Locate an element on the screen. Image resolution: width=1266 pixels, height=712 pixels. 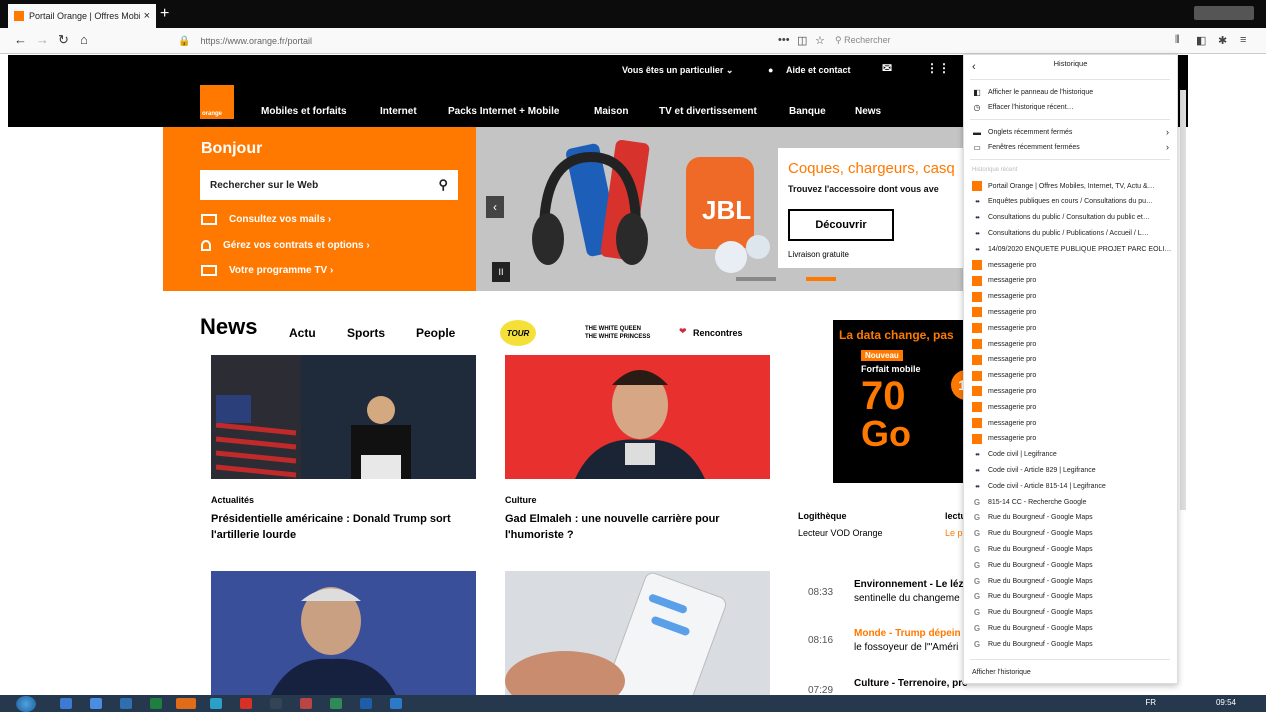
orange-logo: orange is located at coordinates (217, 102).